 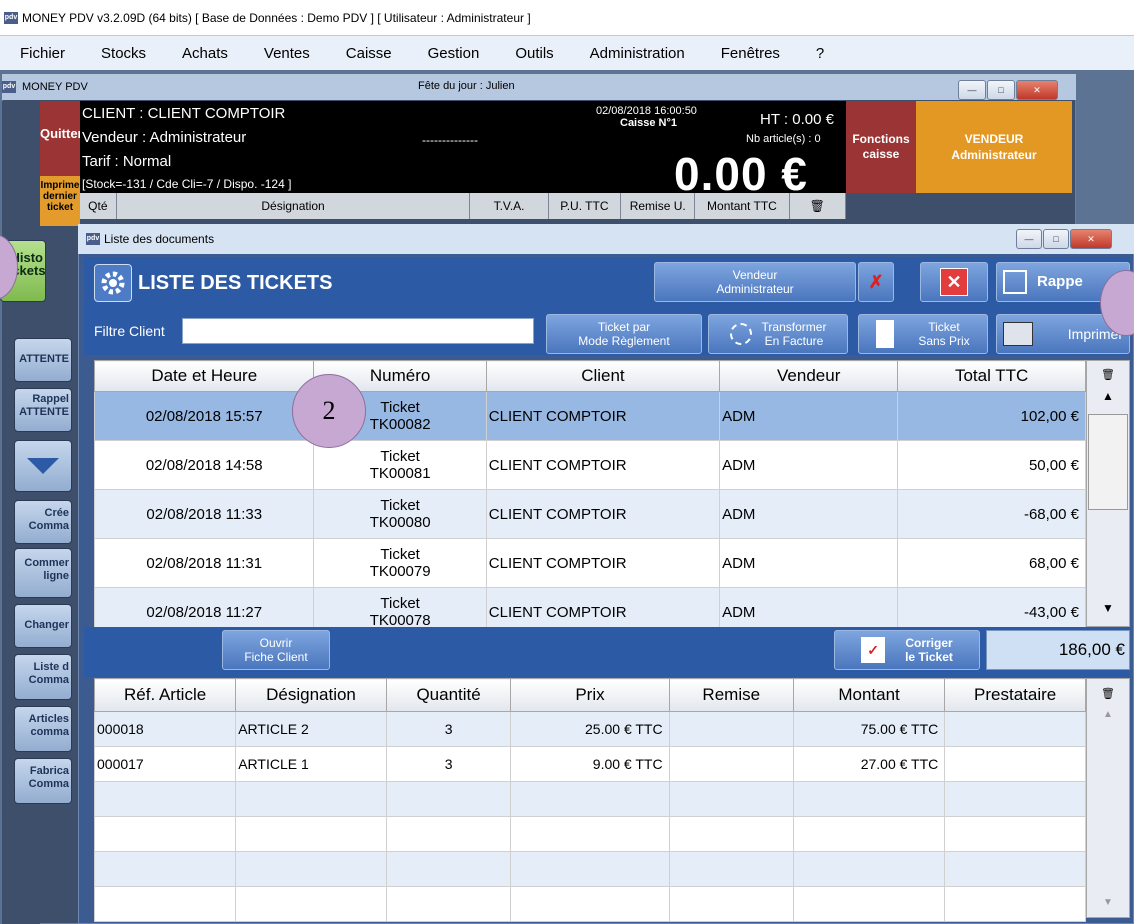 I want to click on app-logo-icon: pdv, so click(x=11, y=17).